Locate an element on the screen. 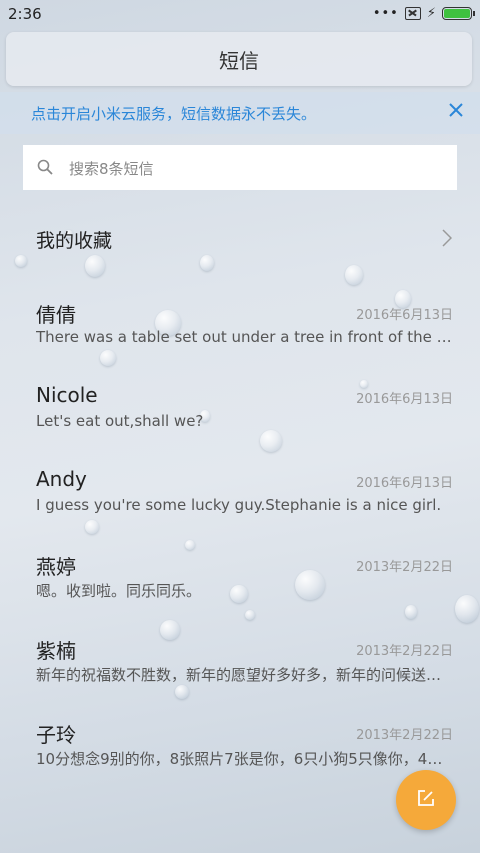  close-icon is located at coordinates (456, 112).